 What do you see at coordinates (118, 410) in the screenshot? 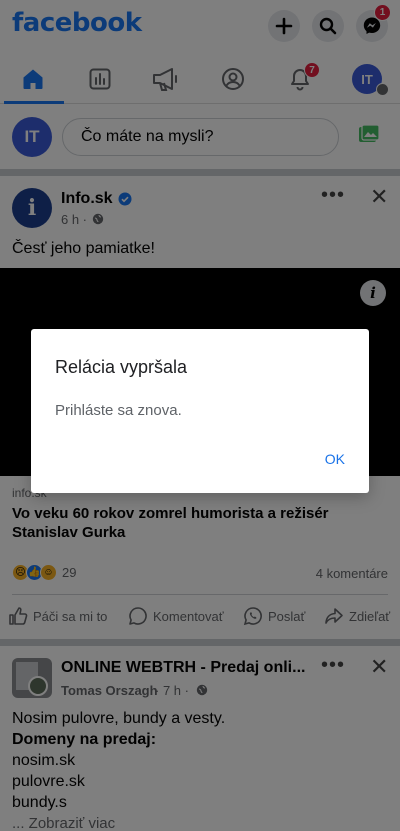
I see `dialog-message: Prihláste sa znova.` at bounding box center [118, 410].